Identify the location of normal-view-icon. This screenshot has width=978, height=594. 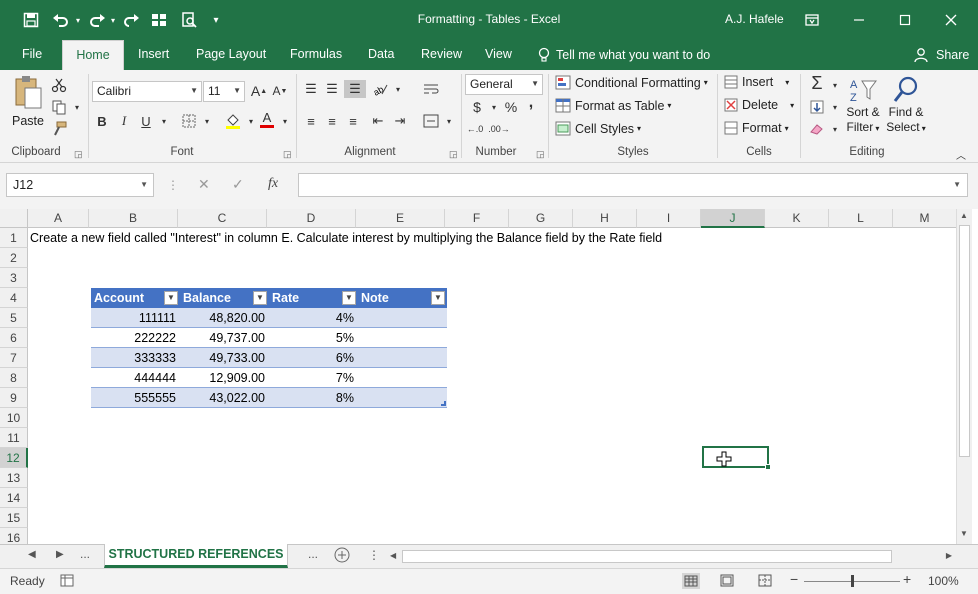
(691, 581).